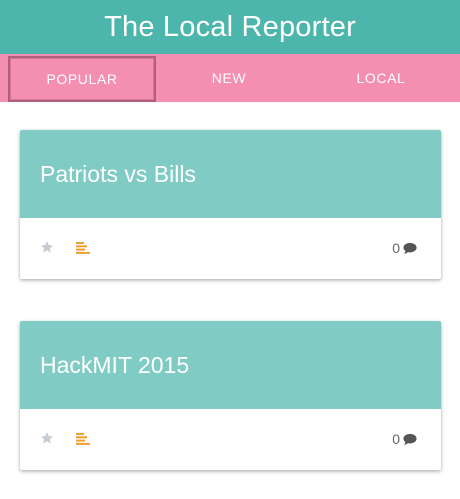  Describe the element at coordinates (82, 79) in the screenshot. I see `tab-popular: POPULAR` at that location.